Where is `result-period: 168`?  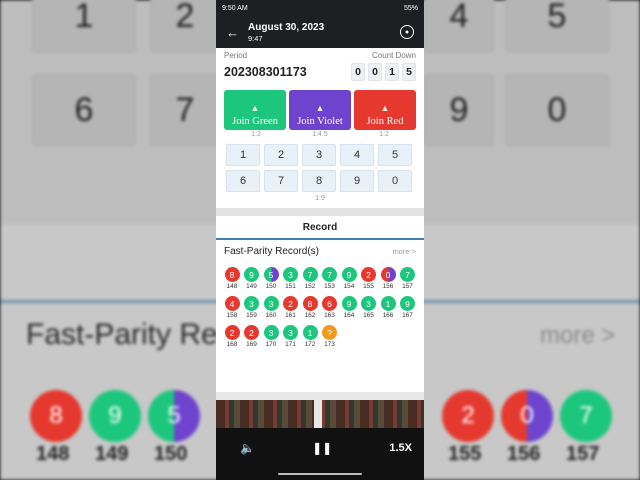 result-period: 168 is located at coordinates (232, 344).